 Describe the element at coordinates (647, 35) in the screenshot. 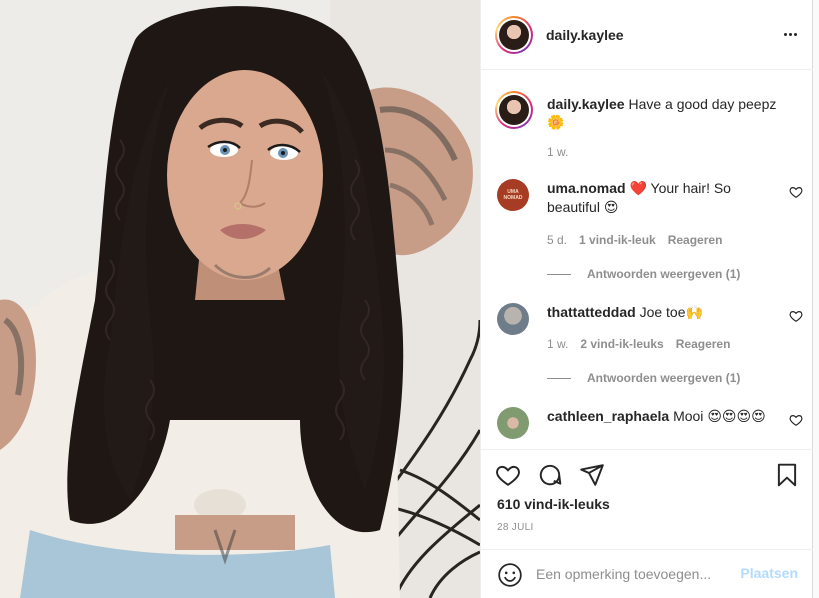

I see `post-header: daily.kaylee` at that location.